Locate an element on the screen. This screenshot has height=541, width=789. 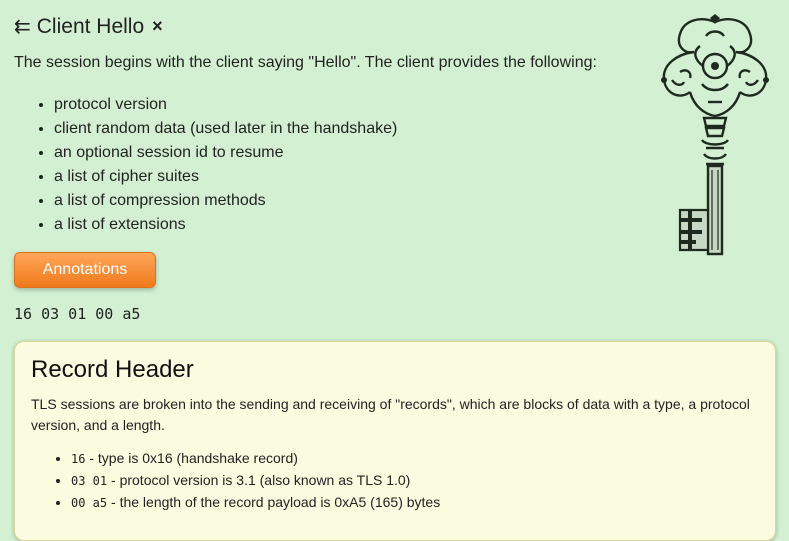
list-item: a list of compression methods is located at coordinates (225, 201).